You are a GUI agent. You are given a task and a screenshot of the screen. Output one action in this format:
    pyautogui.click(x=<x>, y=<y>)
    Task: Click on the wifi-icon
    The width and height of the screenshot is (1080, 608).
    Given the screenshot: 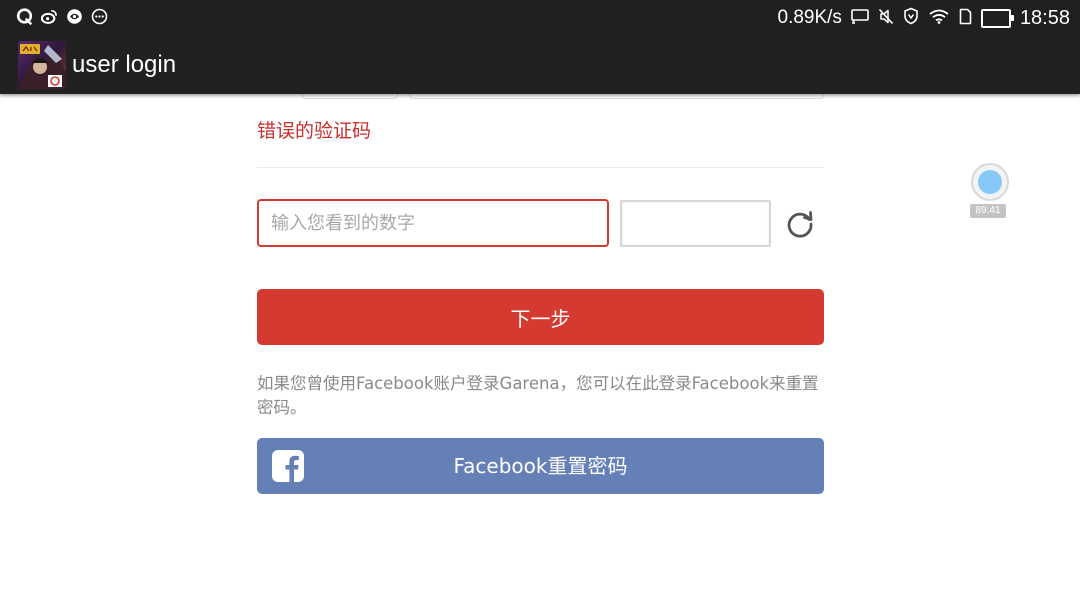 What is the action you would take?
    pyautogui.click(x=939, y=18)
    